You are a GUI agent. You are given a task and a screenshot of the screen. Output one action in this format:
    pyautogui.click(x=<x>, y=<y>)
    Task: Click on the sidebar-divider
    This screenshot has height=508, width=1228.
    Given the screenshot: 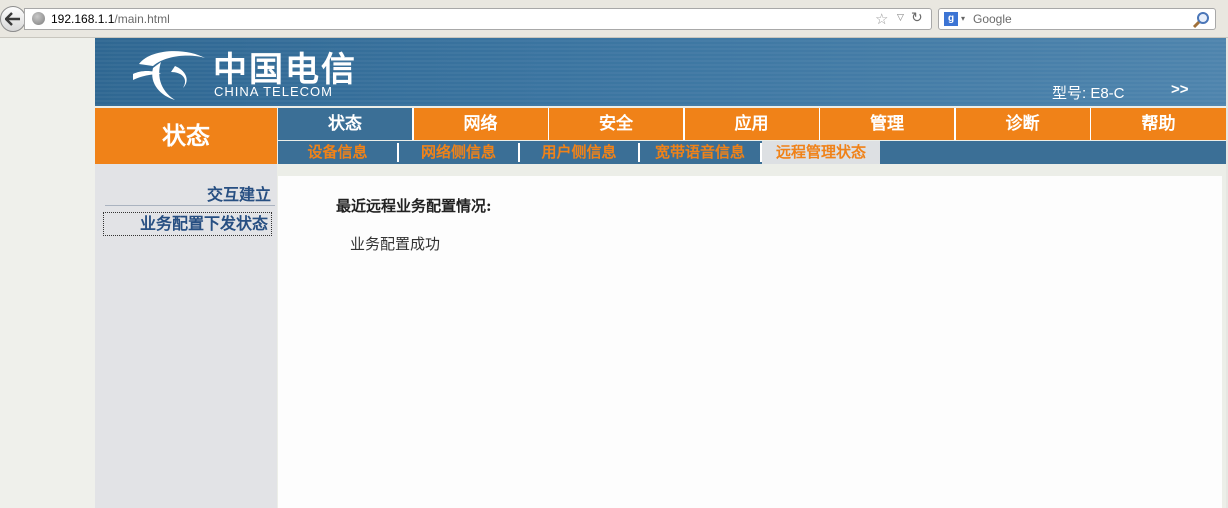 What is the action you would take?
    pyautogui.click(x=190, y=205)
    